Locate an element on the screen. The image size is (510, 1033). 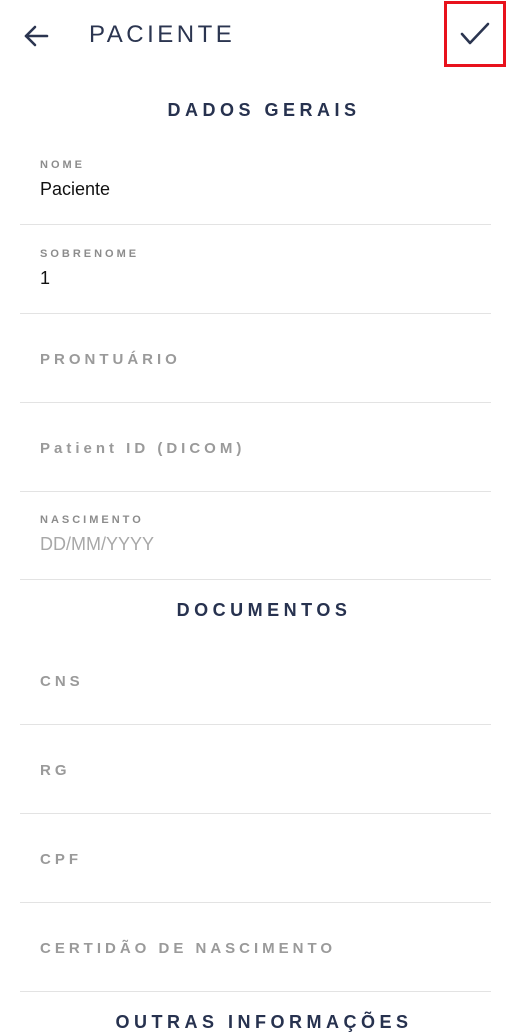
prontuario-field: PRONTUÁRIO is located at coordinates (255, 359).